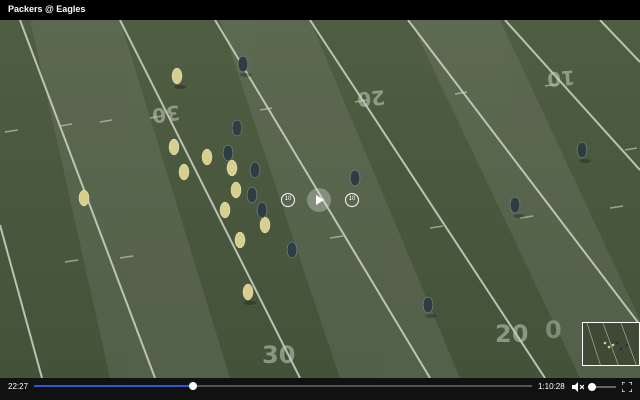  Describe the element at coordinates (578, 387) in the screenshot. I see `volume-muted-icon` at that location.